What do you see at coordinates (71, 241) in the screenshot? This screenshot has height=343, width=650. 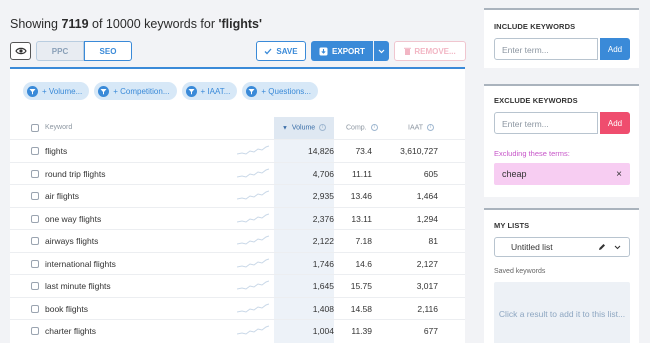 I see `keyword-cell: airways flights` at bounding box center [71, 241].